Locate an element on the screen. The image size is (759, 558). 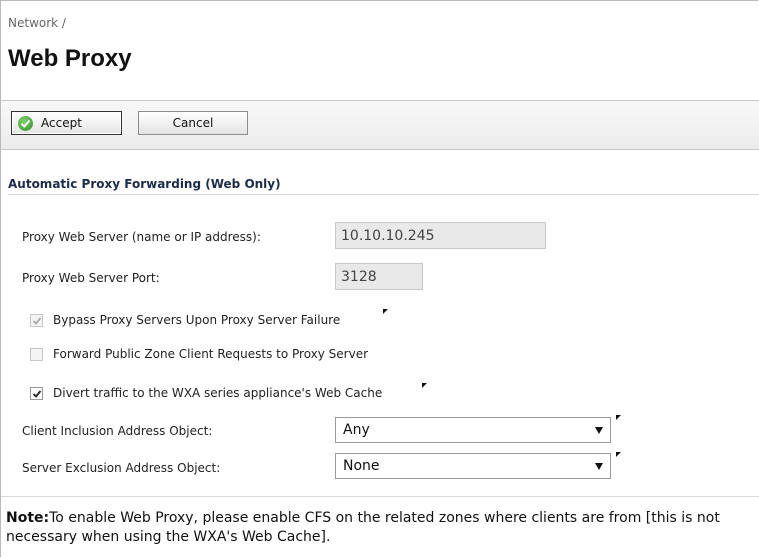
cancel-button: Cancel is located at coordinates (193, 123).